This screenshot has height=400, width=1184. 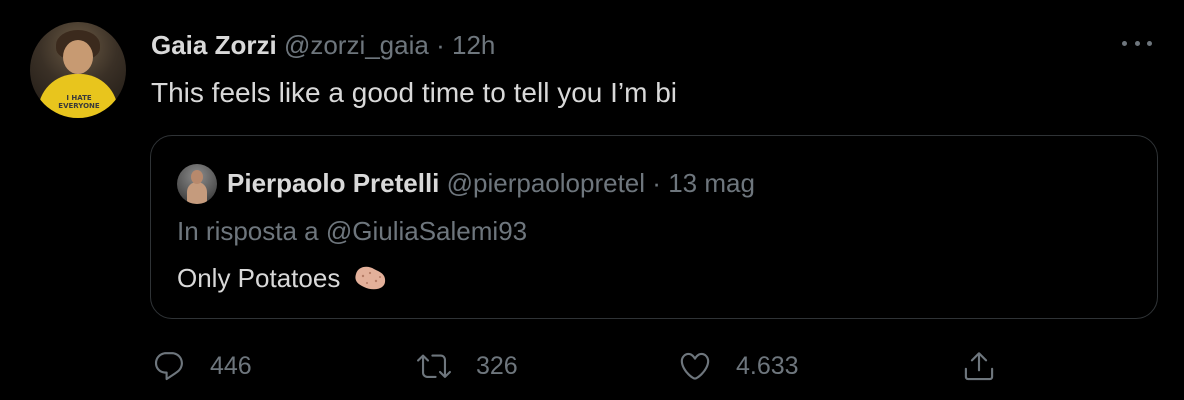 What do you see at coordinates (197, 193) in the screenshot?
I see `quoted-avatar-body` at bounding box center [197, 193].